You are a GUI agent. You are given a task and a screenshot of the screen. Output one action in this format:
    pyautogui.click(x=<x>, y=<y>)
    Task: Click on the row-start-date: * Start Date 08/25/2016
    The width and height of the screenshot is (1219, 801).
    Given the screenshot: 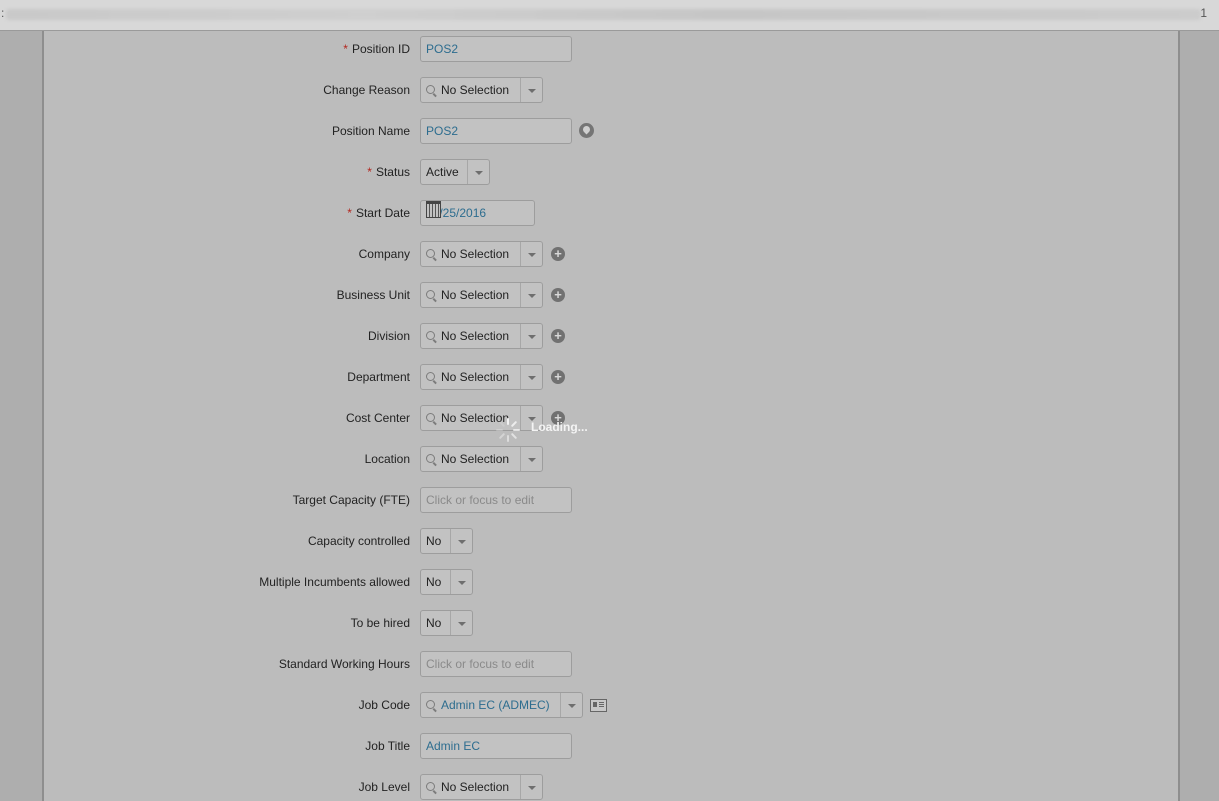 What is the action you would take?
    pyautogui.click(x=609, y=213)
    